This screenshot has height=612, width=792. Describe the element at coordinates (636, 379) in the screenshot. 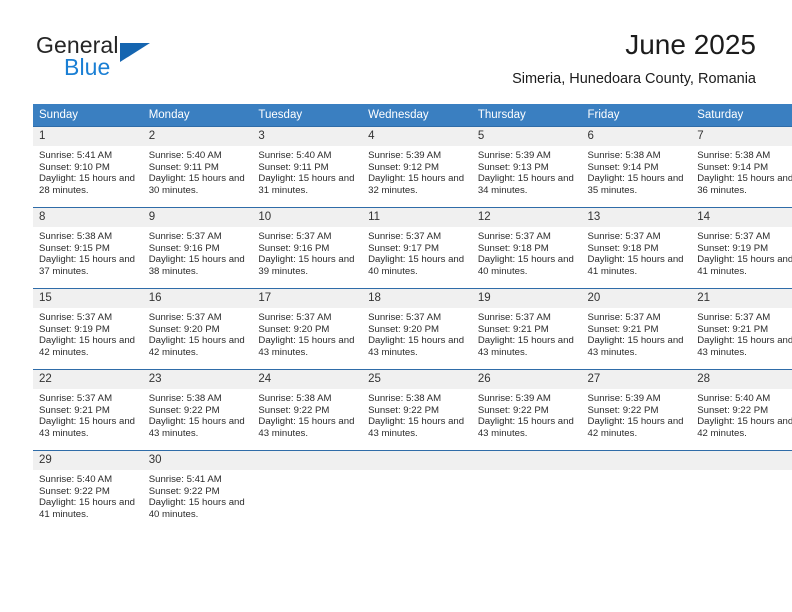

I see `day-number: 27` at that location.